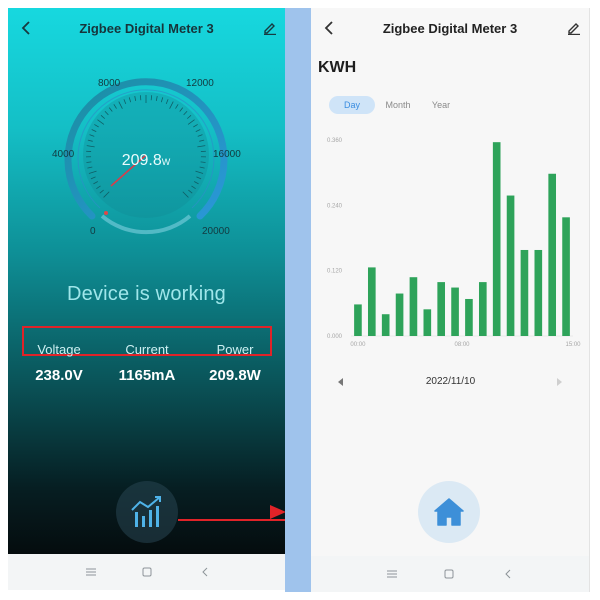 The image size is (600, 600). I want to click on y-tick-label: 0.240, so click(335, 206).